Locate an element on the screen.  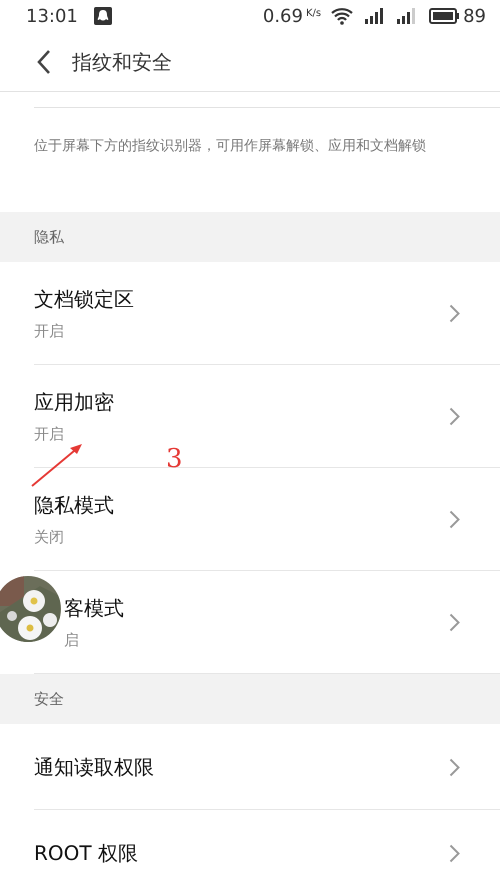
row-status: 关闭 is located at coordinates (49, 537).